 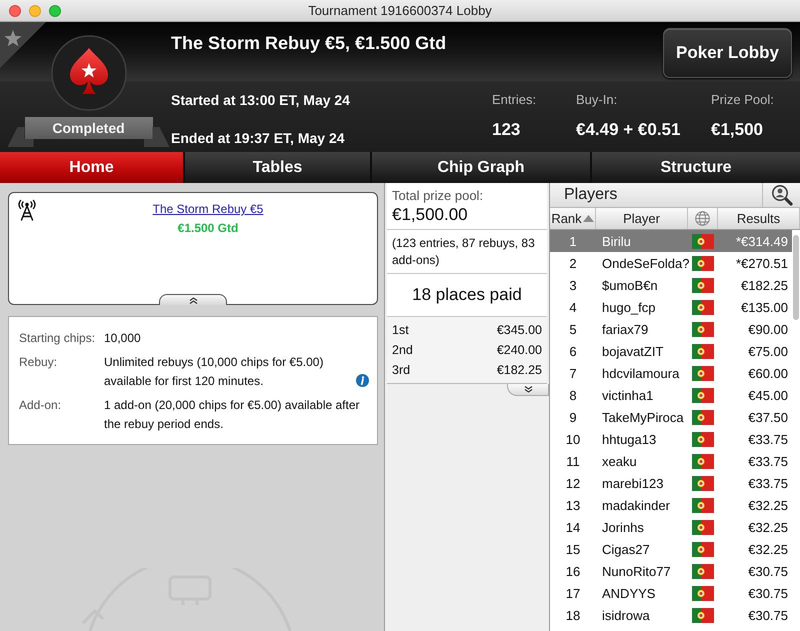 I want to click on player-rank: 6, so click(x=573, y=351).